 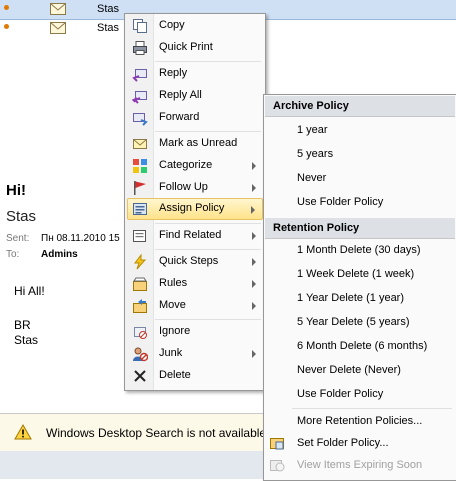 What do you see at coordinates (311, 178) in the screenshot?
I see `archive-item-never: Never` at bounding box center [311, 178].